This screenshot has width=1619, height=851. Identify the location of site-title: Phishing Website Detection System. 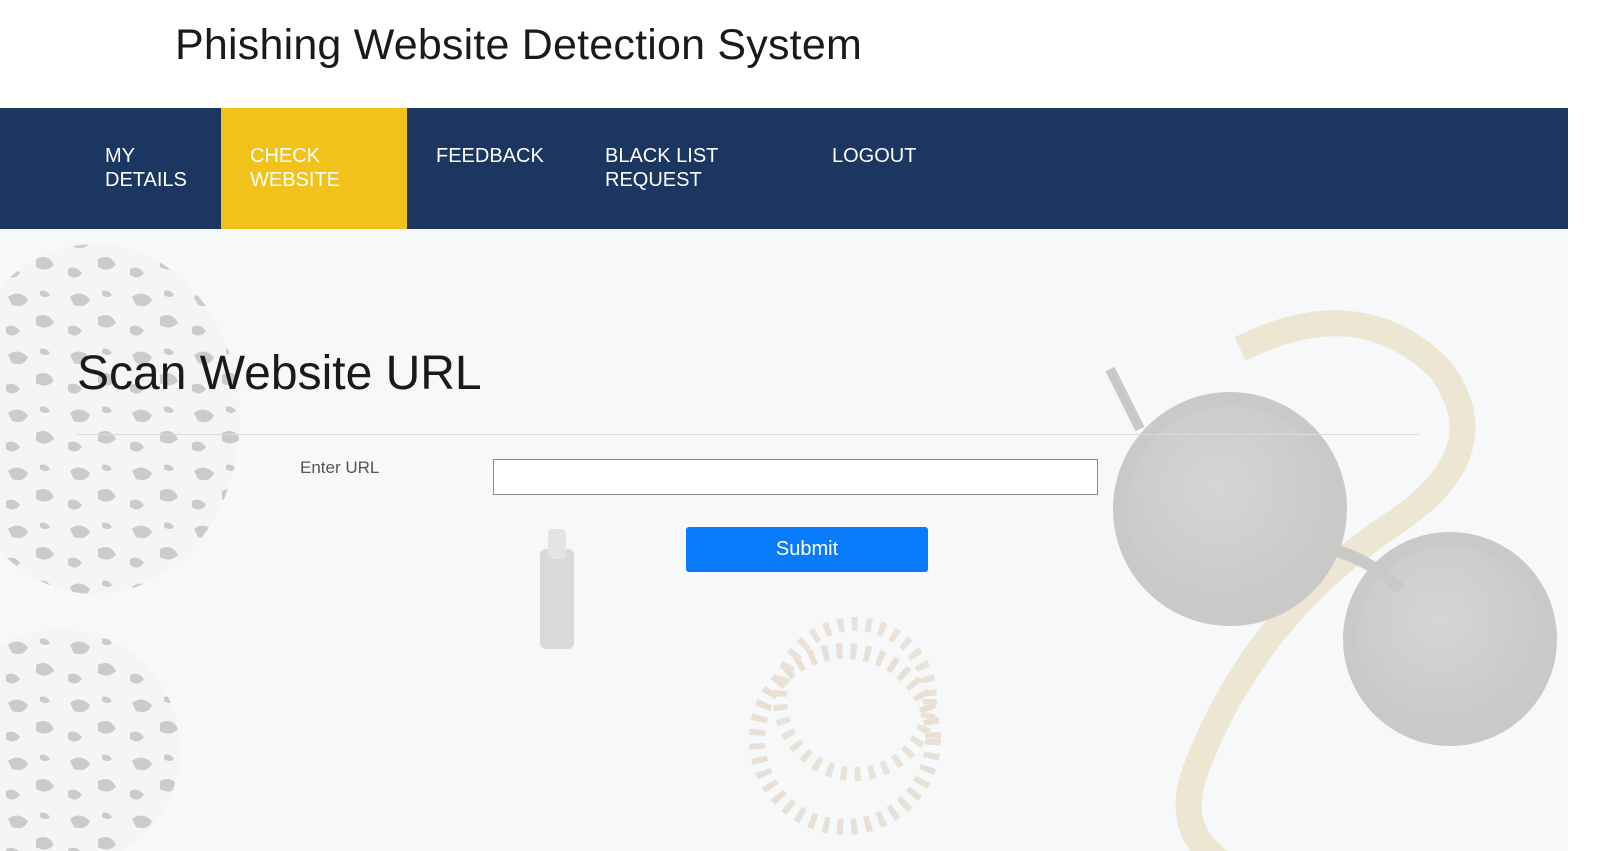
(518, 45).